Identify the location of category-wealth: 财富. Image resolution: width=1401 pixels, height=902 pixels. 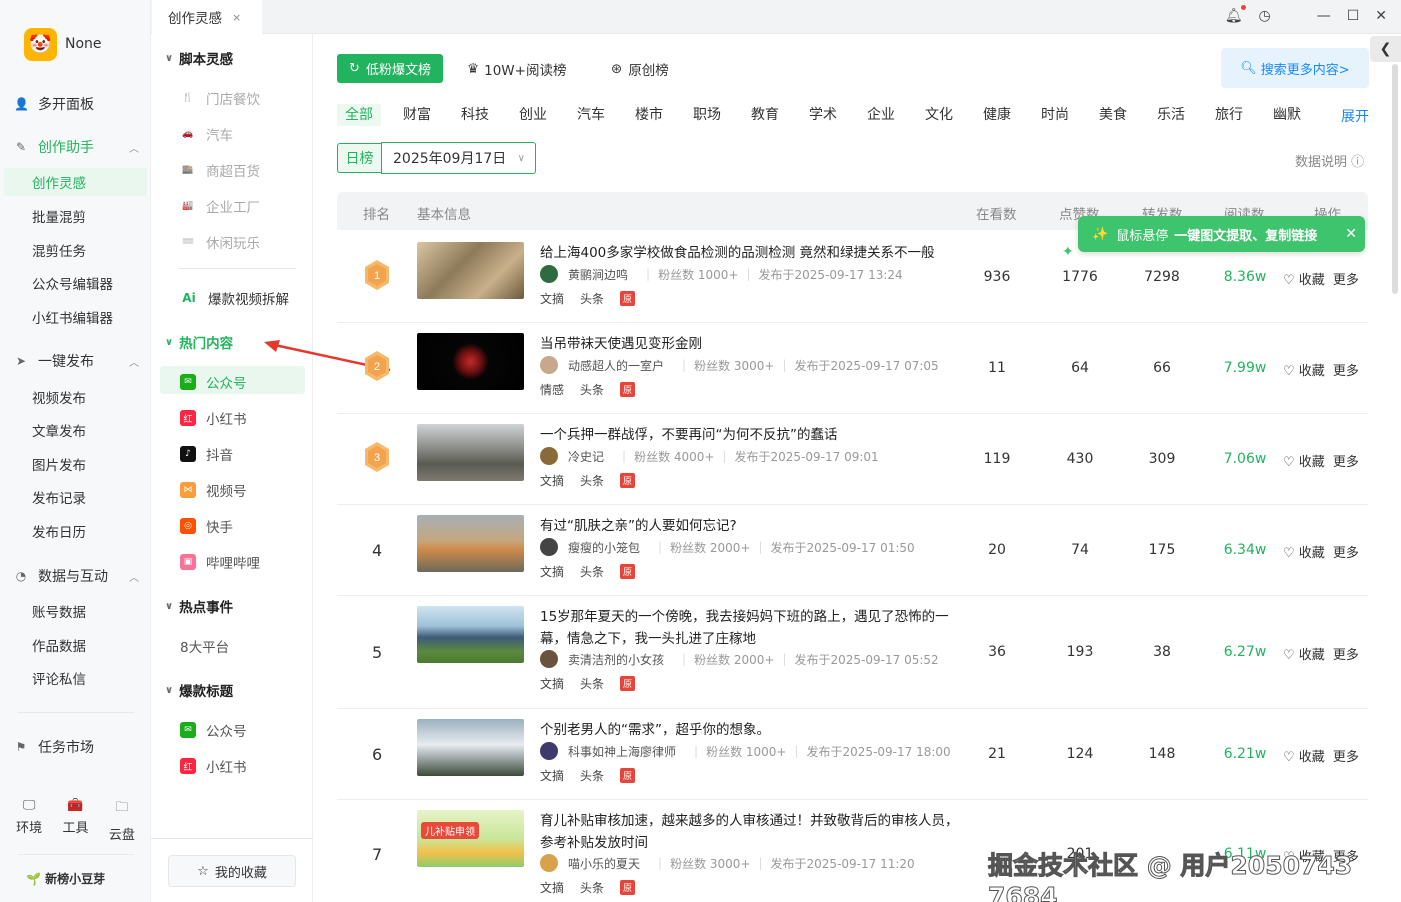
(417, 115).